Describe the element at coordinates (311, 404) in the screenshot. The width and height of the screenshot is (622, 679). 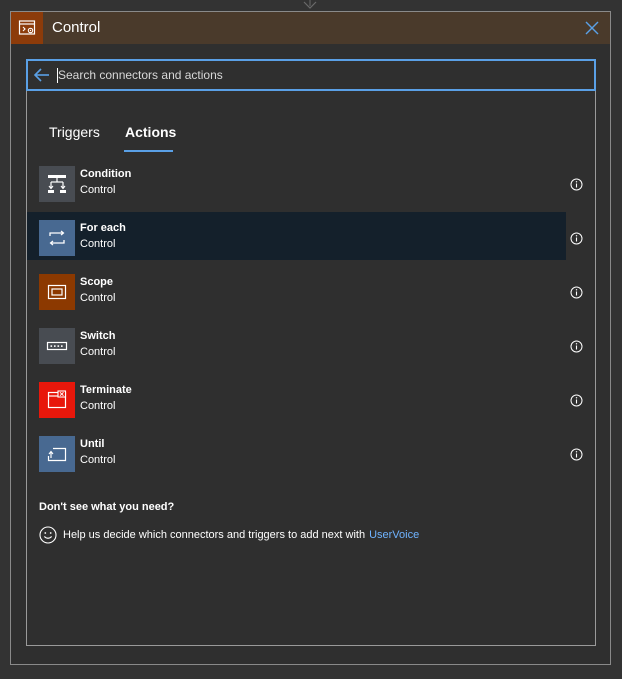
I see `action-item-terminate: Terminate Control` at that location.